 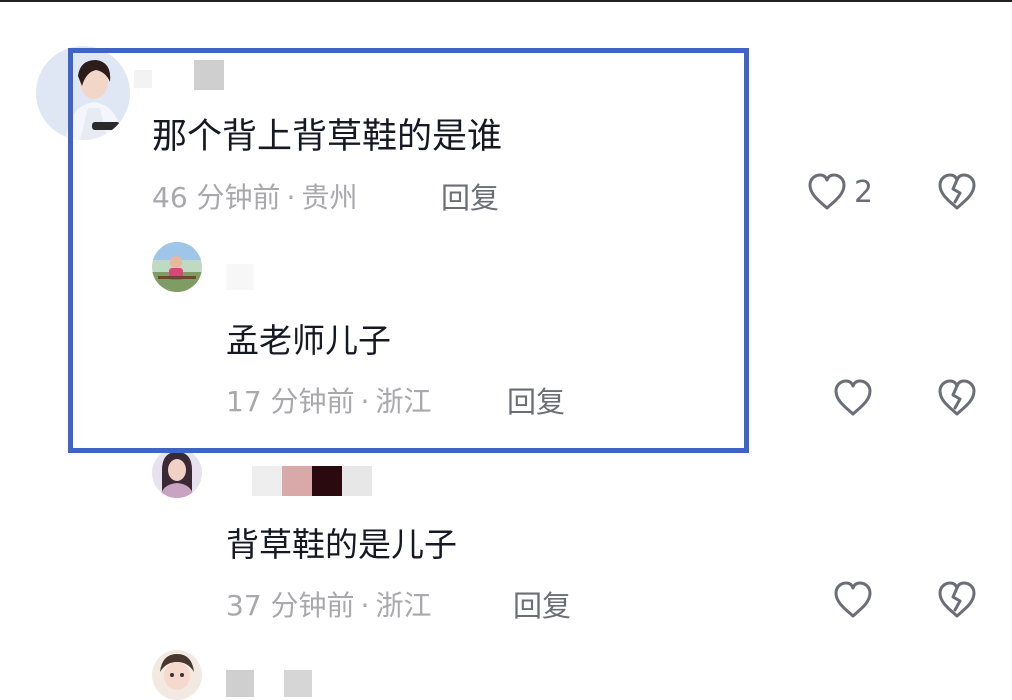 What do you see at coordinates (470, 196) in the screenshot?
I see `comment-1-reply-button: 回复` at bounding box center [470, 196].